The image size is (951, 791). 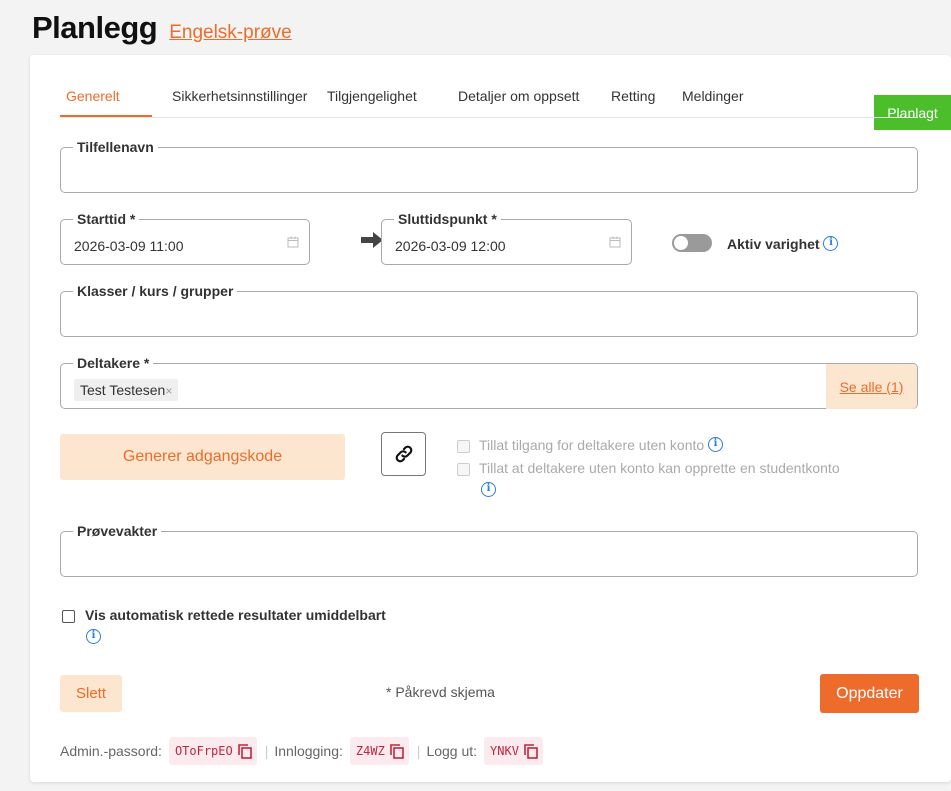 I want to click on tab-accessibility: Tilgjengelighet, so click(x=372, y=96).